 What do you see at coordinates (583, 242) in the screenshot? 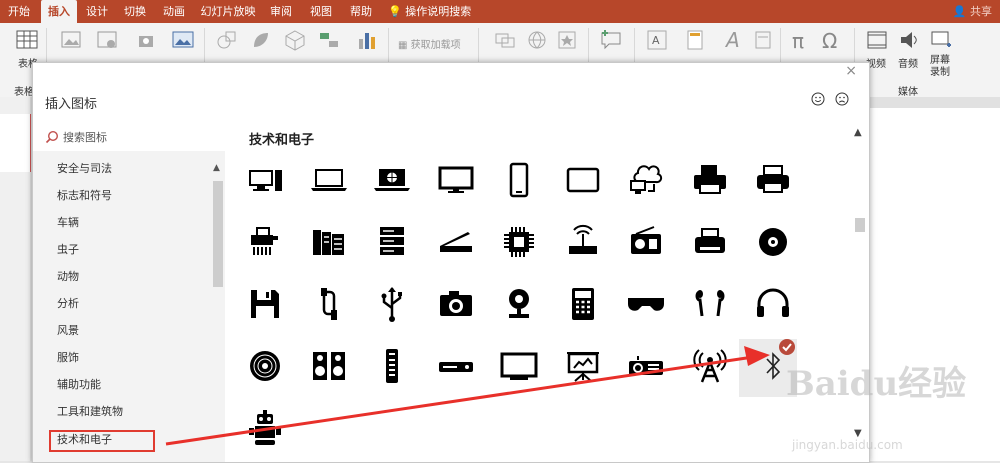
I see `router-icon` at bounding box center [583, 242].